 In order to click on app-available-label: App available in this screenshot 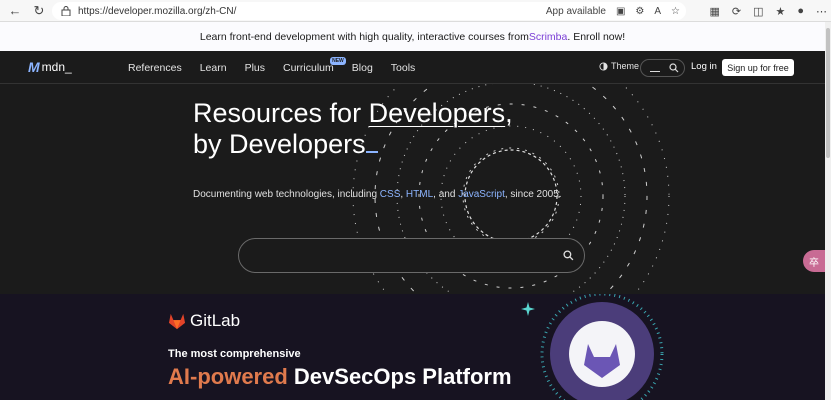, I will do `click(576, 11)`.